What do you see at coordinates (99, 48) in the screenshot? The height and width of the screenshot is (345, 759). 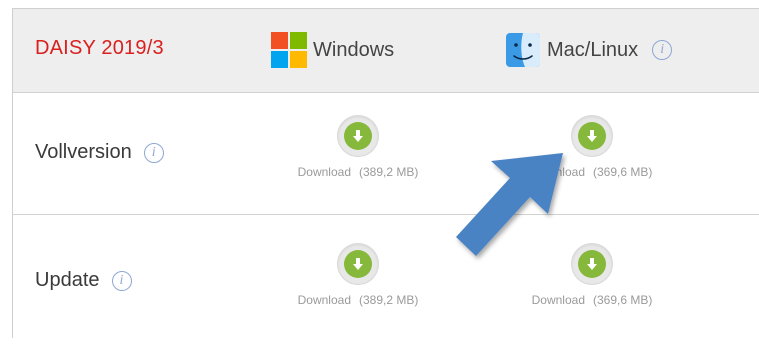 I see `product-title: DAISY 2019/3` at bounding box center [99, 48].